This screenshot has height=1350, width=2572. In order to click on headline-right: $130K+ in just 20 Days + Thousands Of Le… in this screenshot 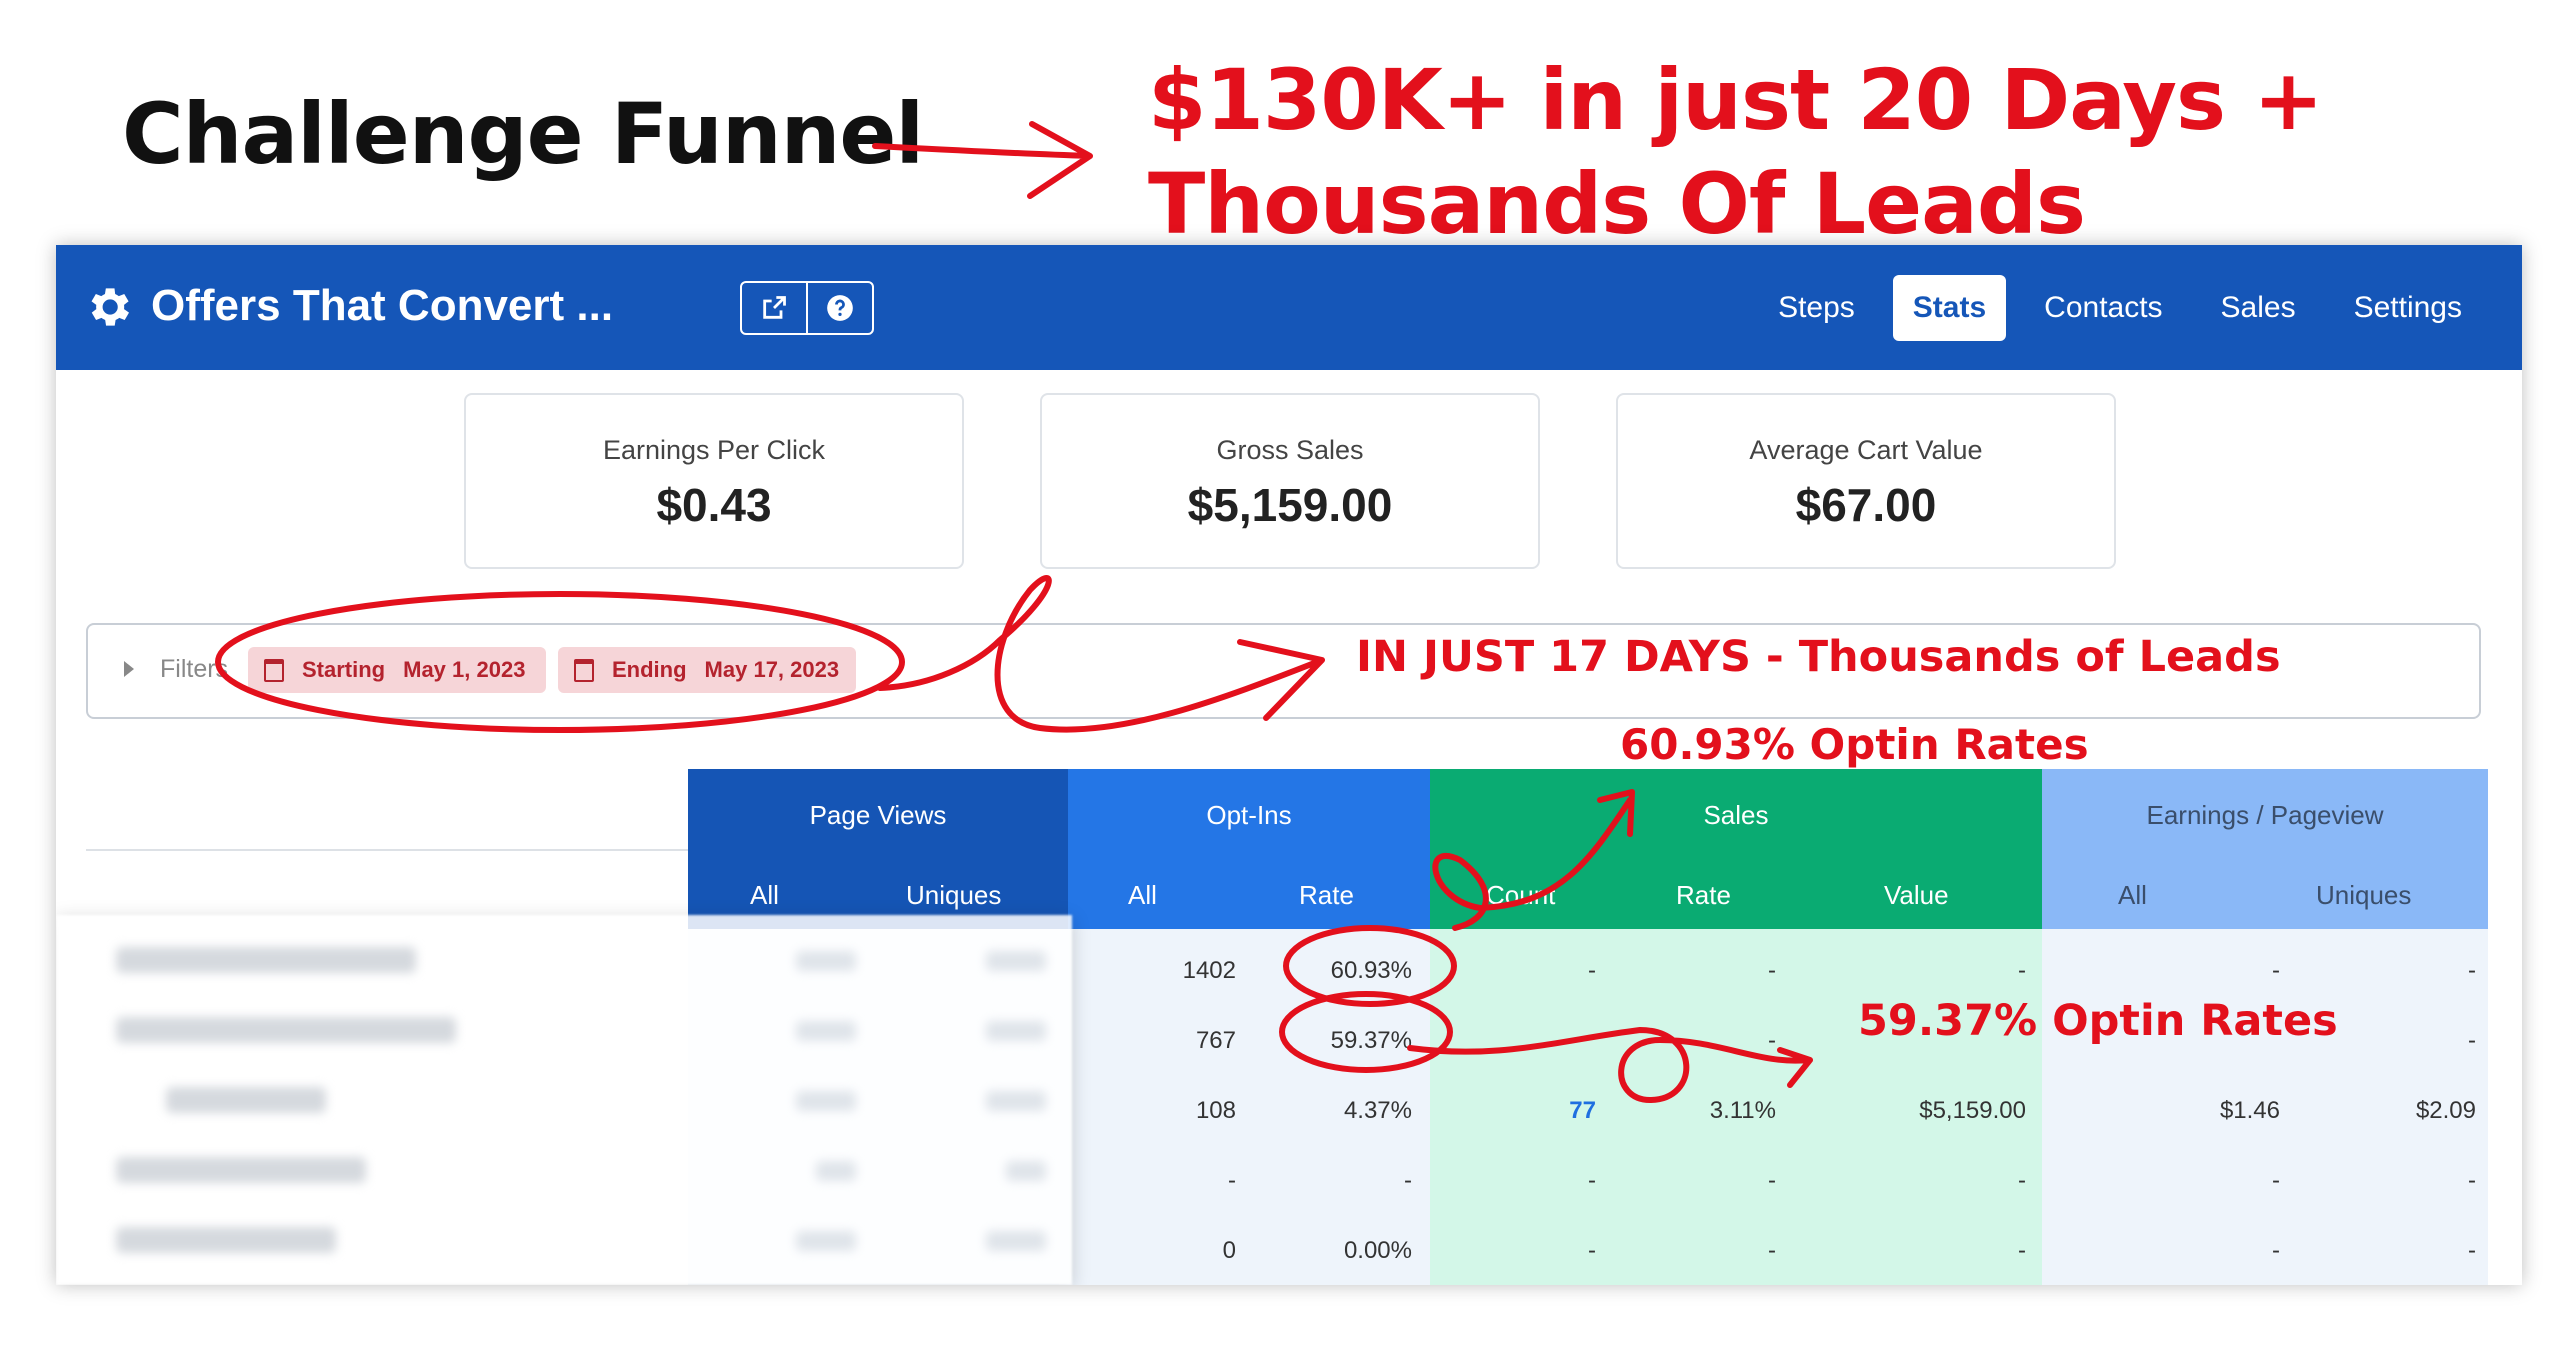, I will do `click(1736, 152)`.